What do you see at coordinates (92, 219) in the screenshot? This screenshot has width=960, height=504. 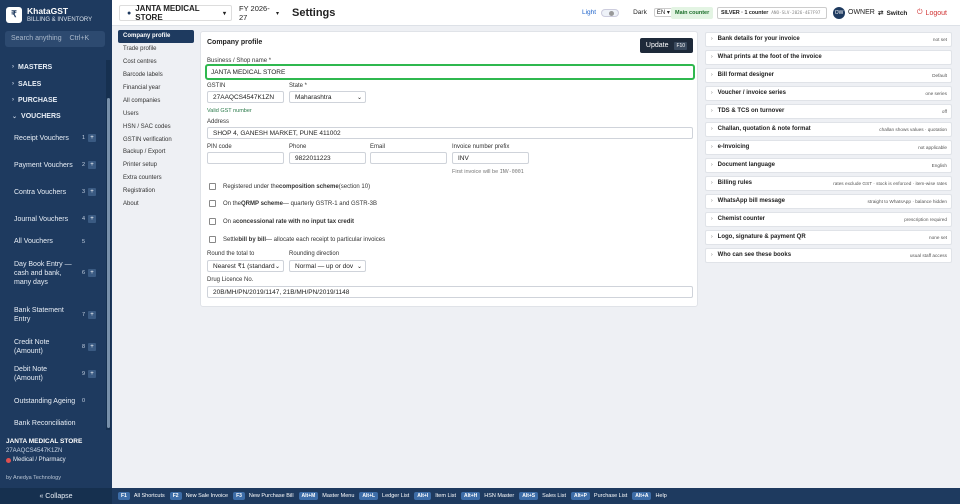 I see `add-journal-button: +` at bounding box center [92, 219].